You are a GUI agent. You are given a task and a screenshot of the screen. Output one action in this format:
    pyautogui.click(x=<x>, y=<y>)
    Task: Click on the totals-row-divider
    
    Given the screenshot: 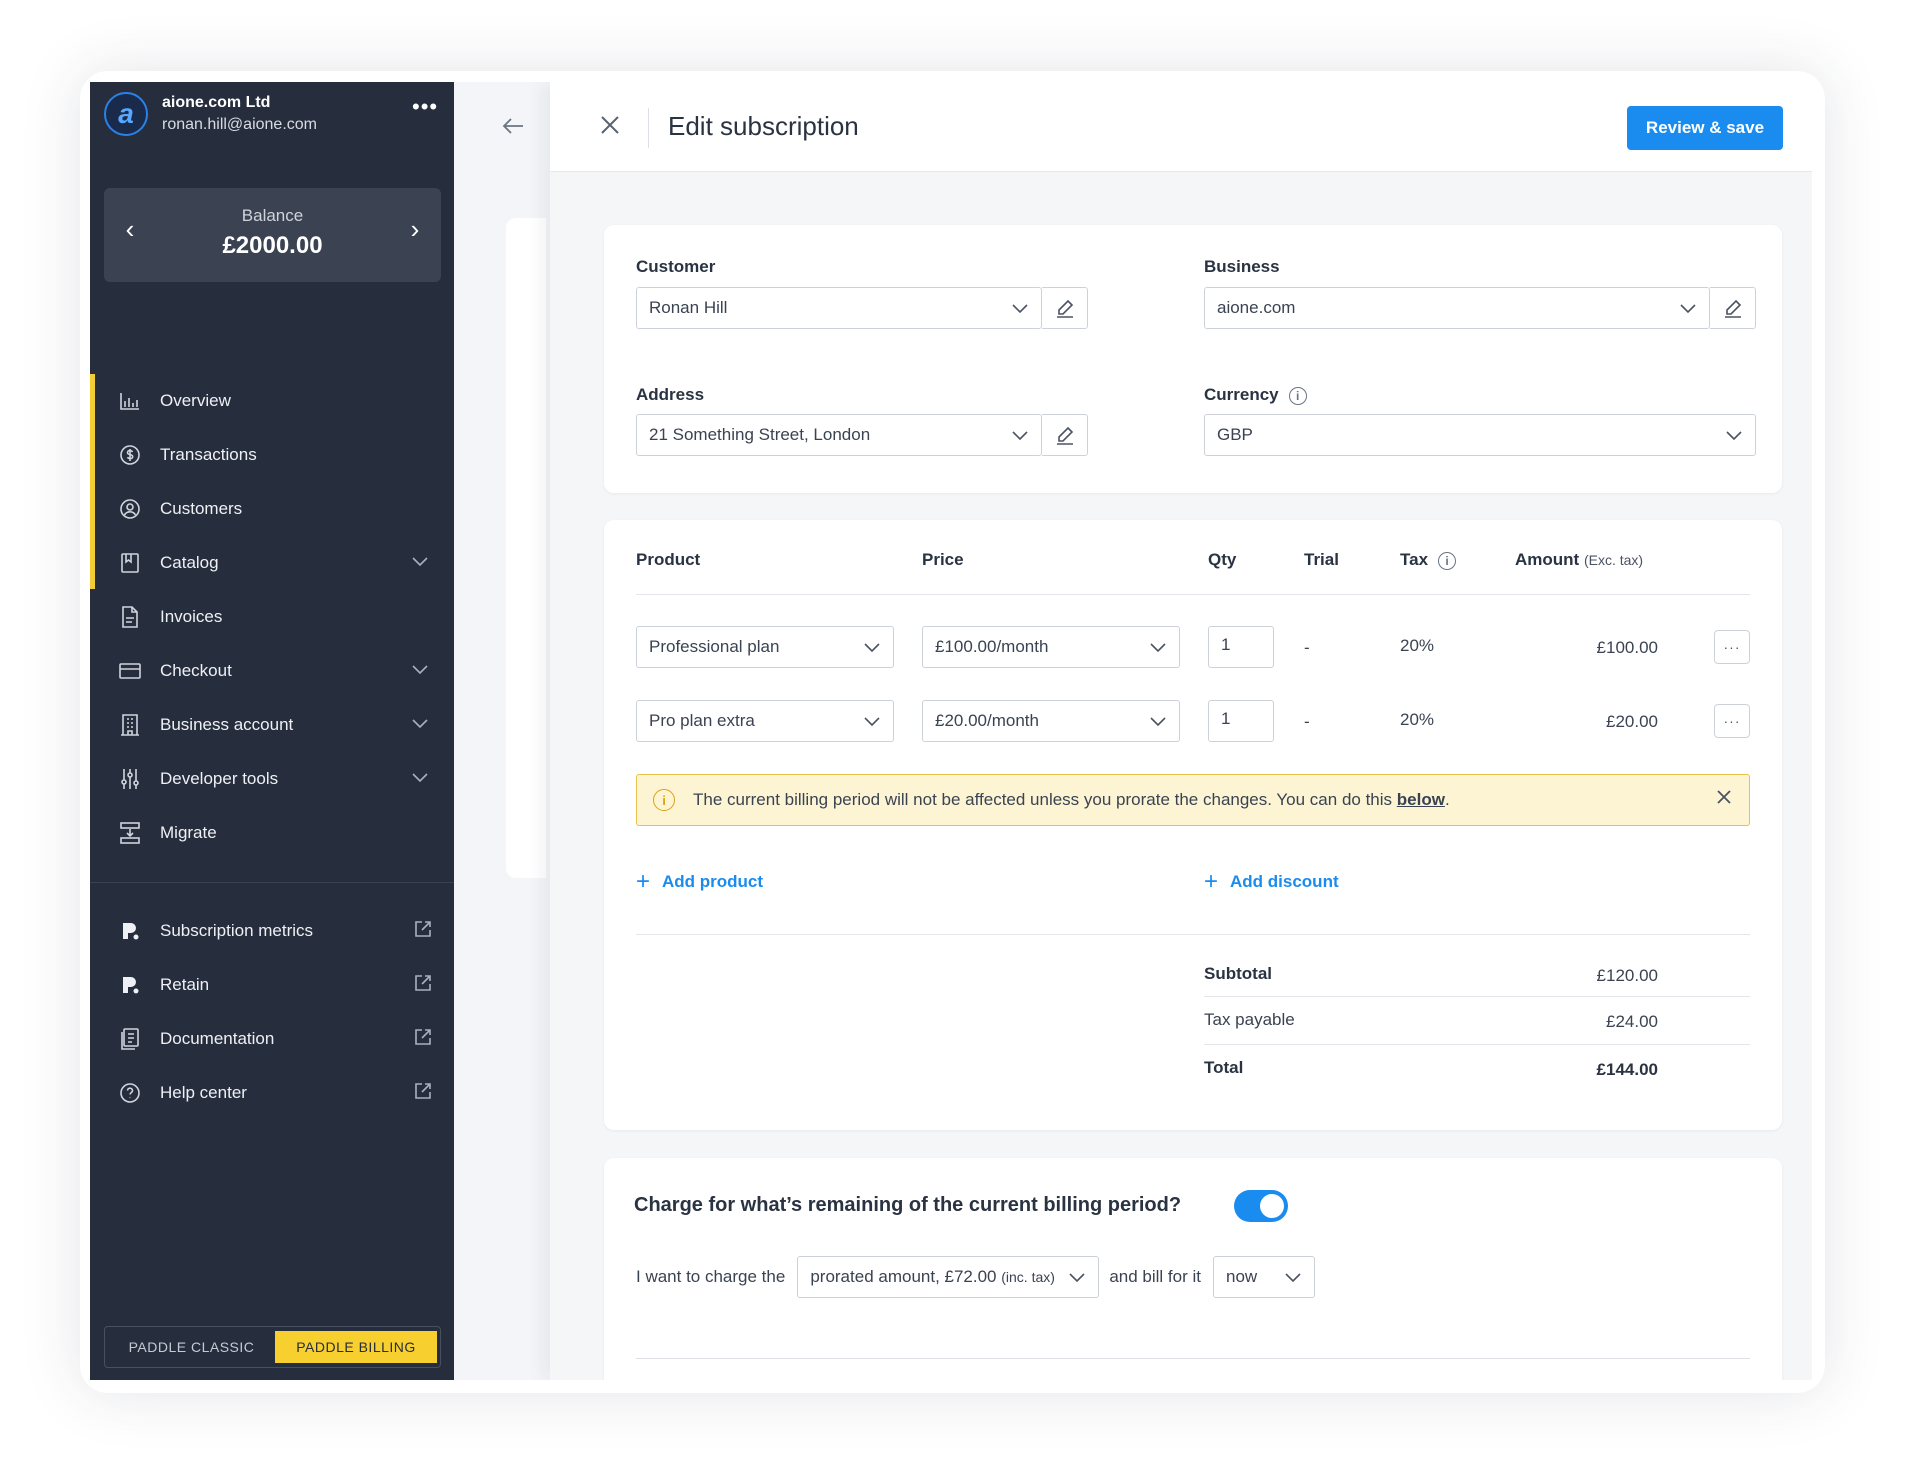 What is the action you would take?
    pyautogui.click(x=1477, y=996)
    